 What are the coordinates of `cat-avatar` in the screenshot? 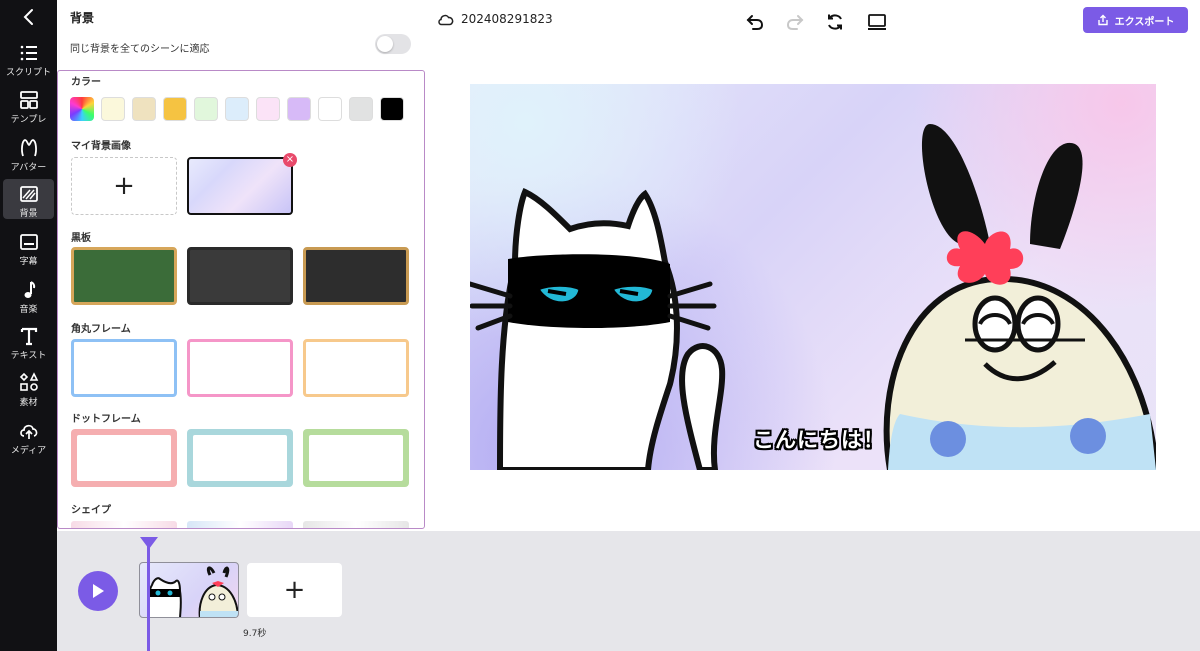 It's located at (598, 328).